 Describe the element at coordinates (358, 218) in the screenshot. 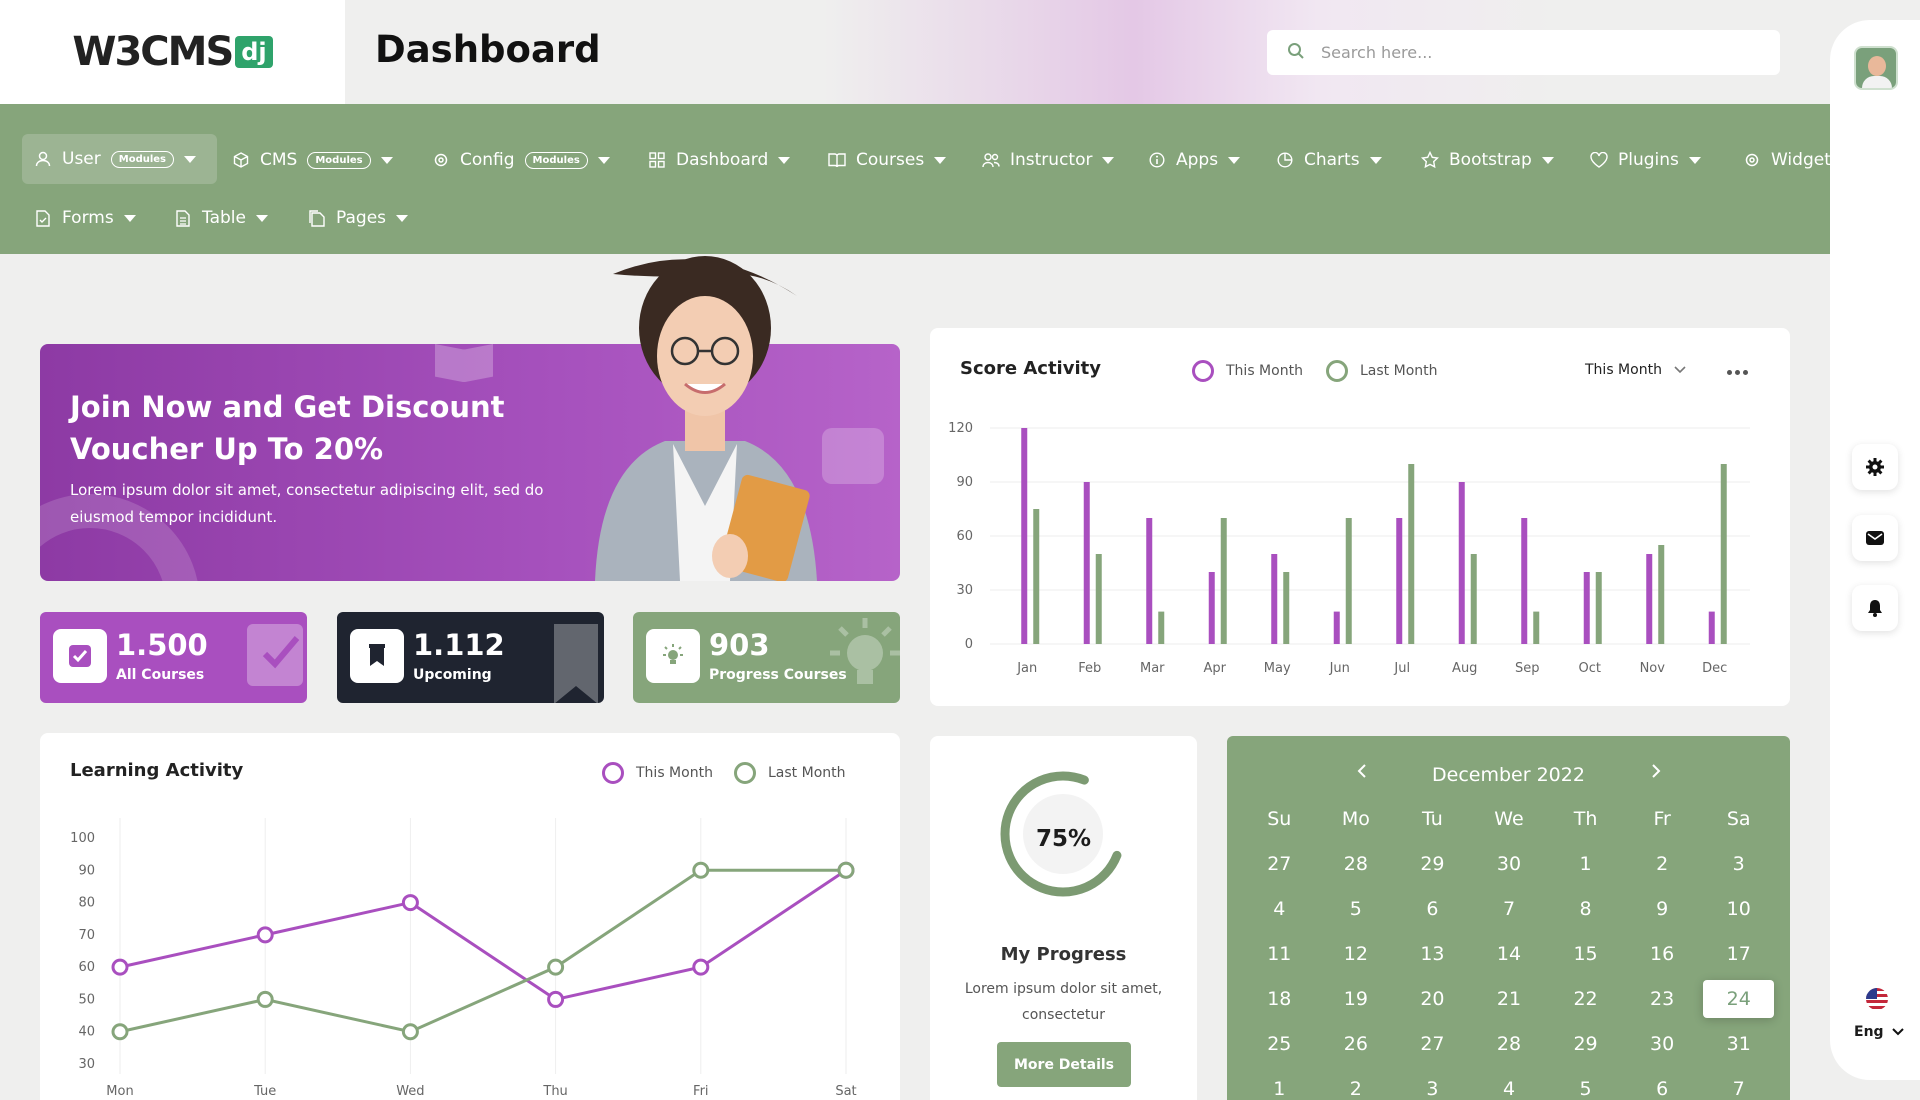

I see `nav-item-pages: Pages` at that location.